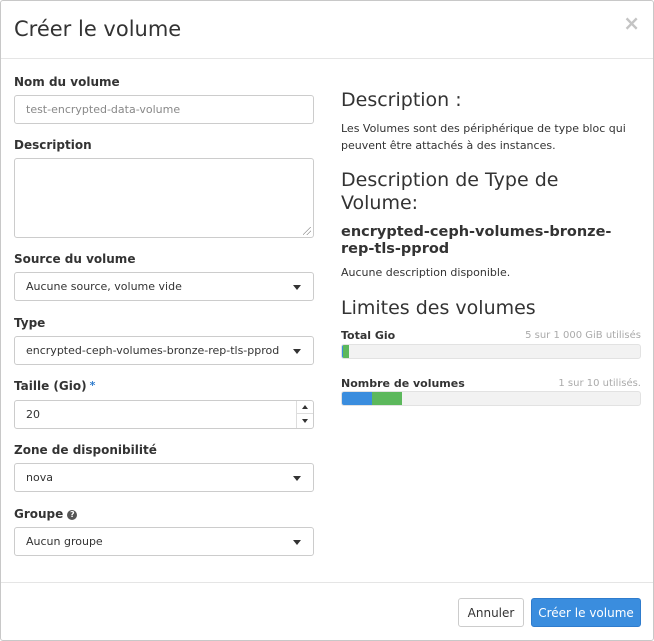 Image resolution: width=654 pixels, height=641 pixels. Describe the element at coordinates (53, 145) in the screenshot. I see `description-label: Description` at that location.